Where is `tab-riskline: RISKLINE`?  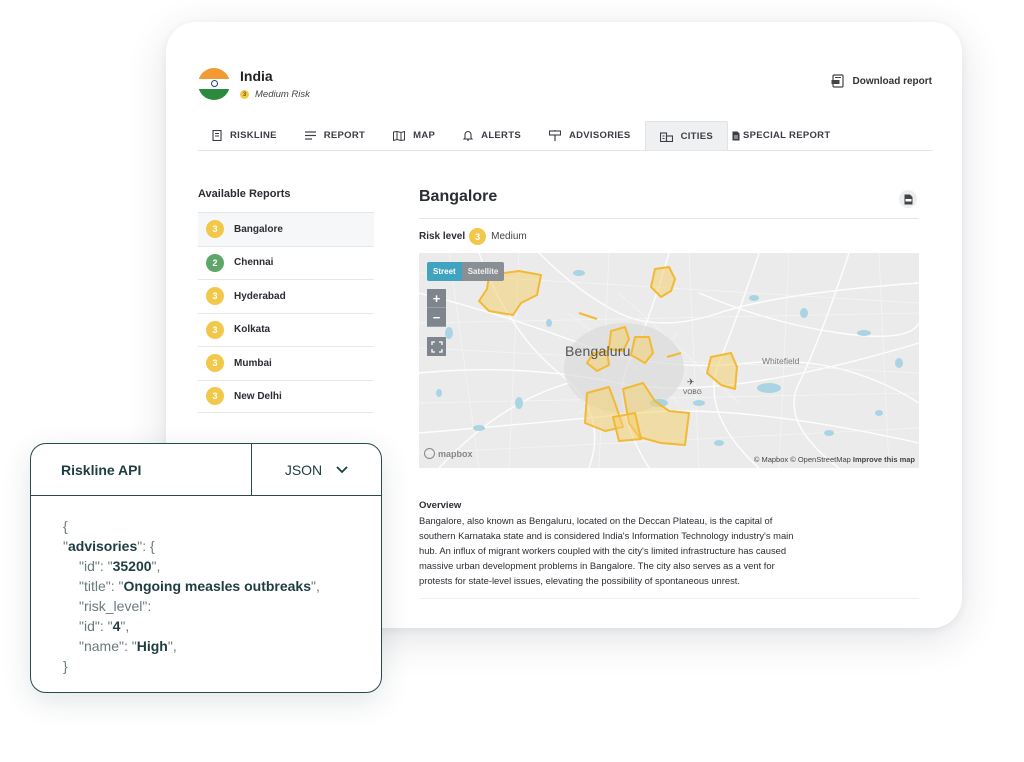 tab-riskline: RISKLINE is located at coordinates (244, 135).